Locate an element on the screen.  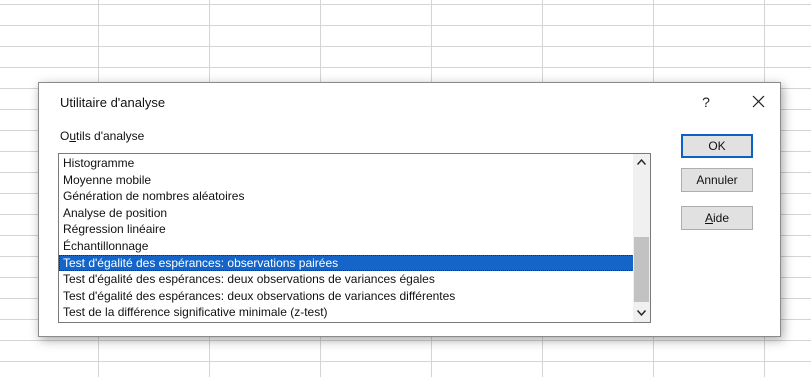
list-item: Analyse de position is located at coordinates (346, 213).